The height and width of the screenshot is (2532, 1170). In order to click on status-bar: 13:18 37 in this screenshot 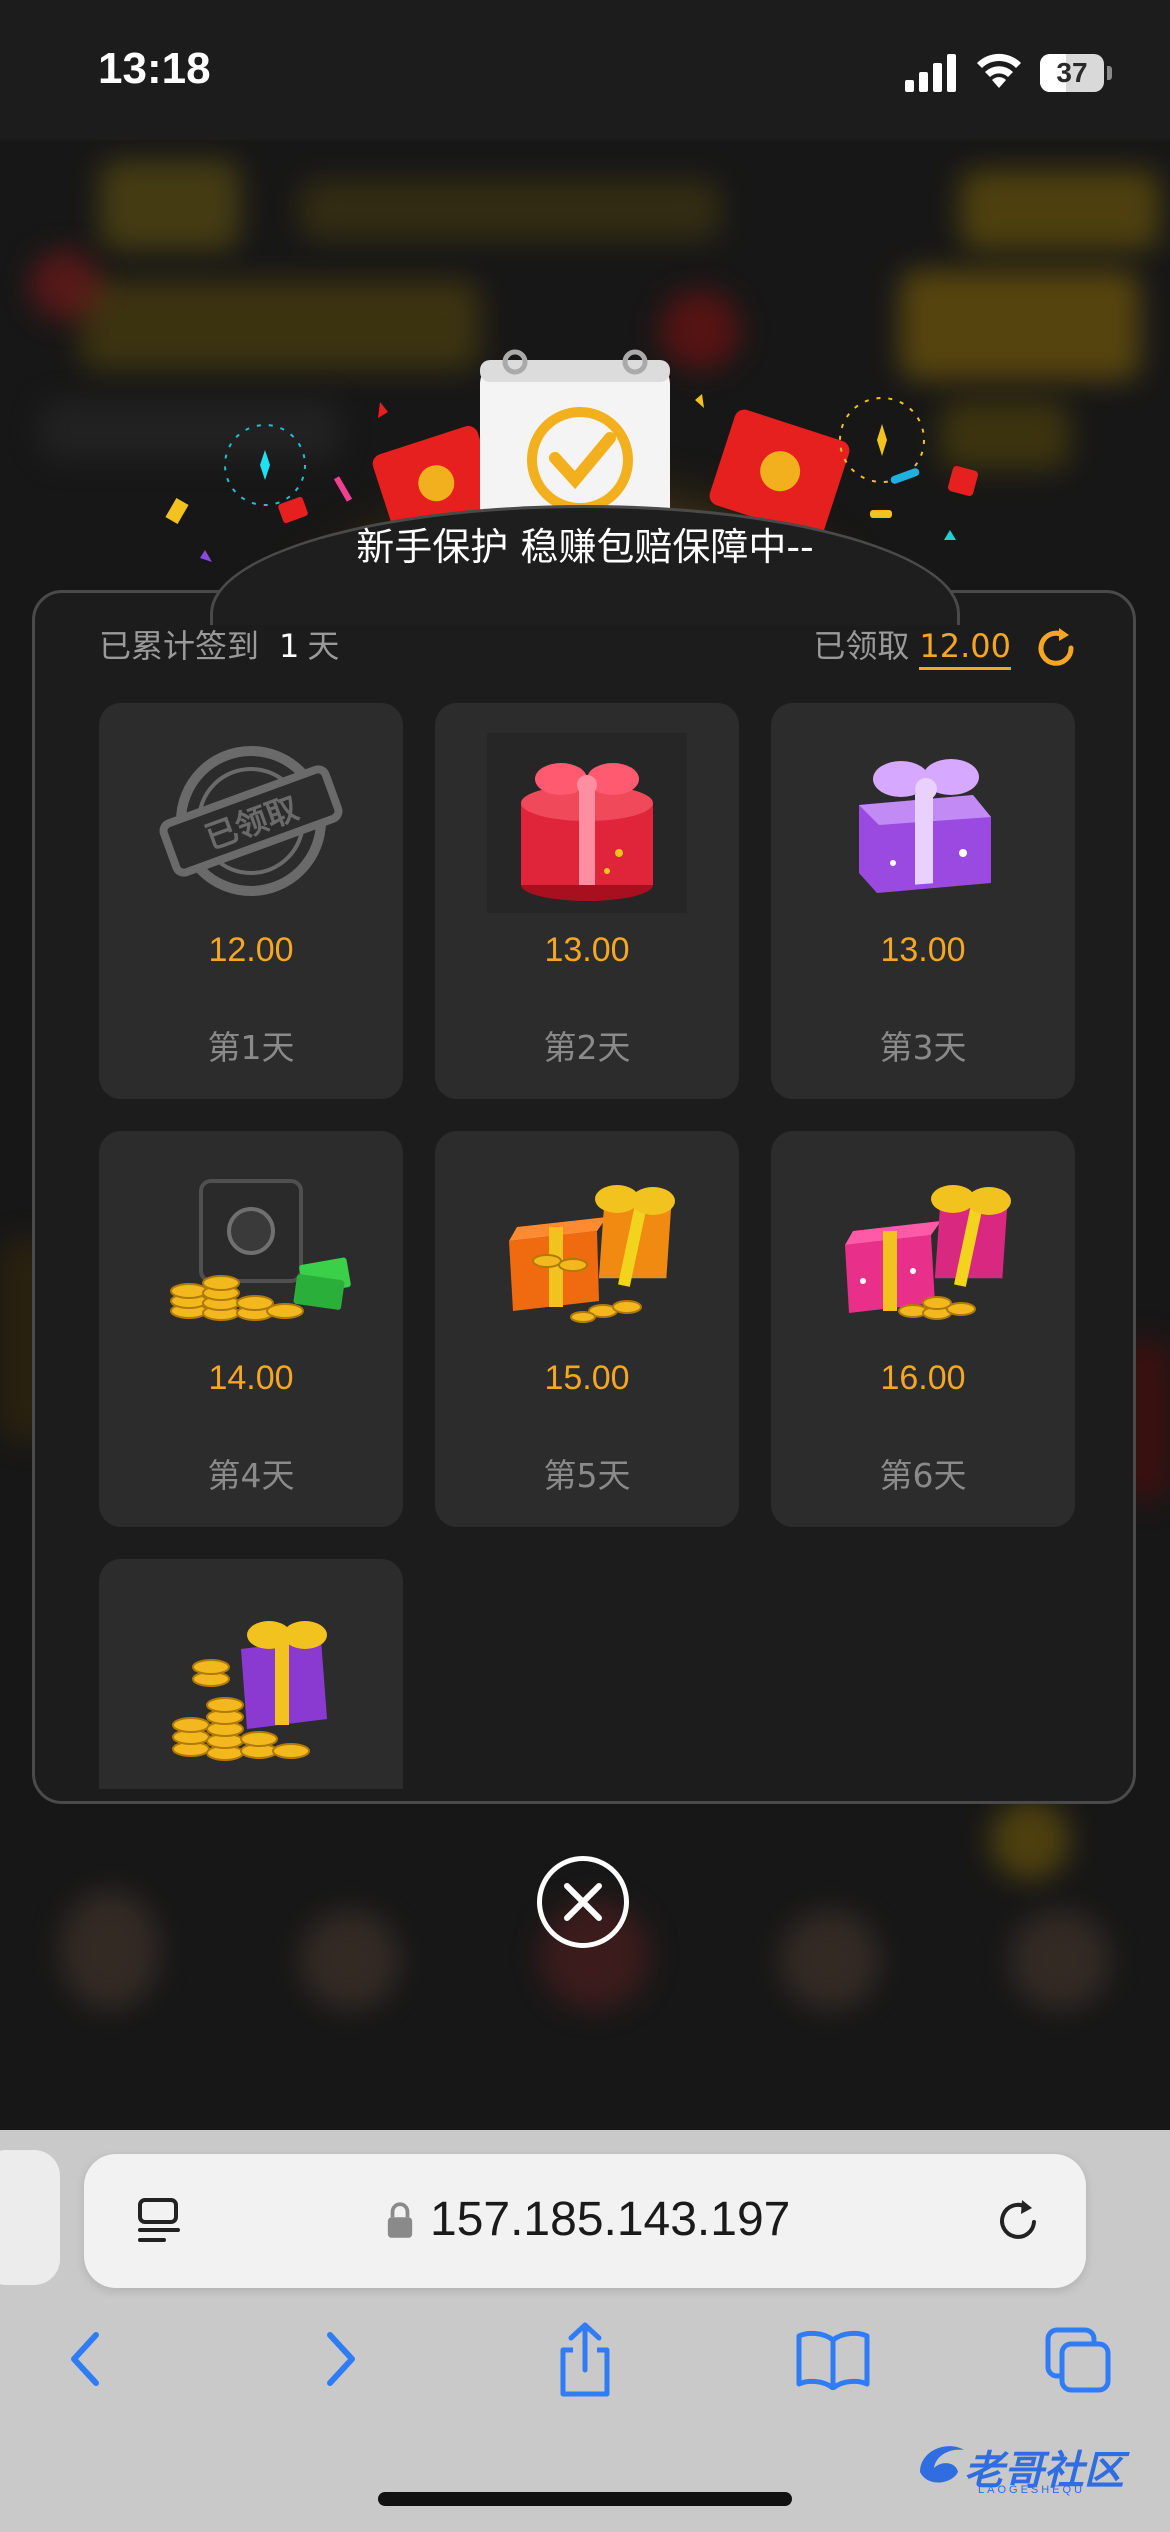, I will do `click(585, 70)`.